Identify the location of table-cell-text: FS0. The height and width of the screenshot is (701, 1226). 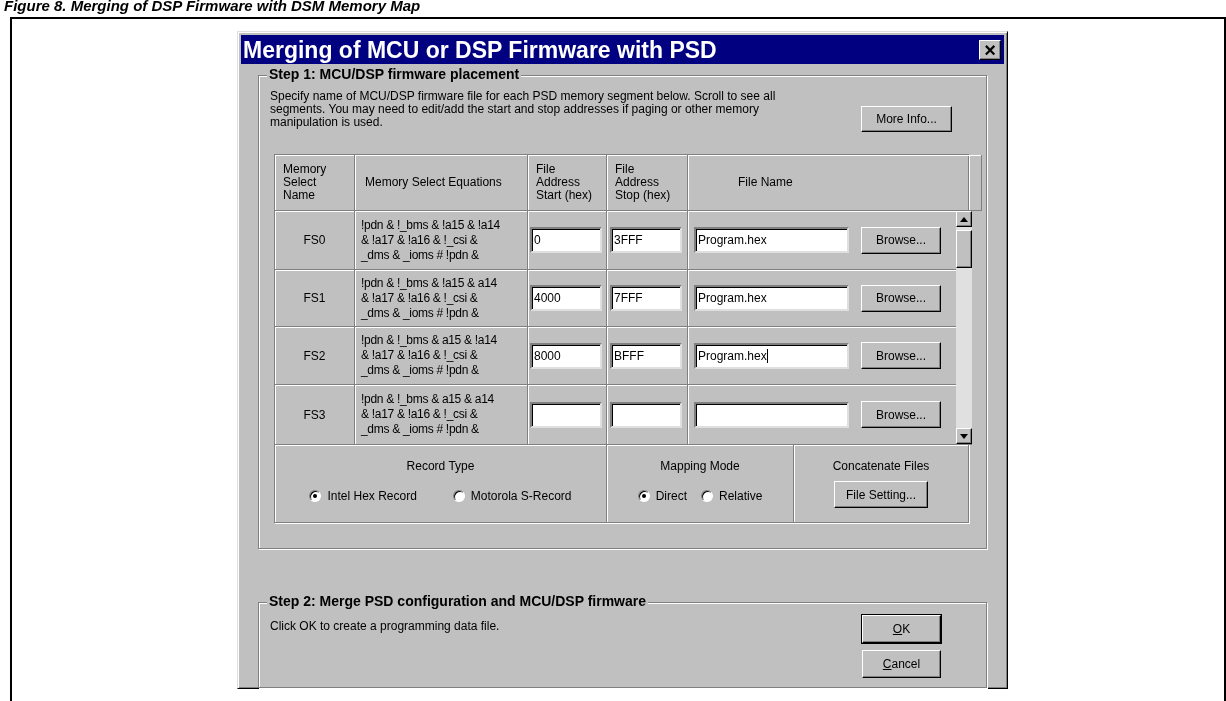
(314, 240).